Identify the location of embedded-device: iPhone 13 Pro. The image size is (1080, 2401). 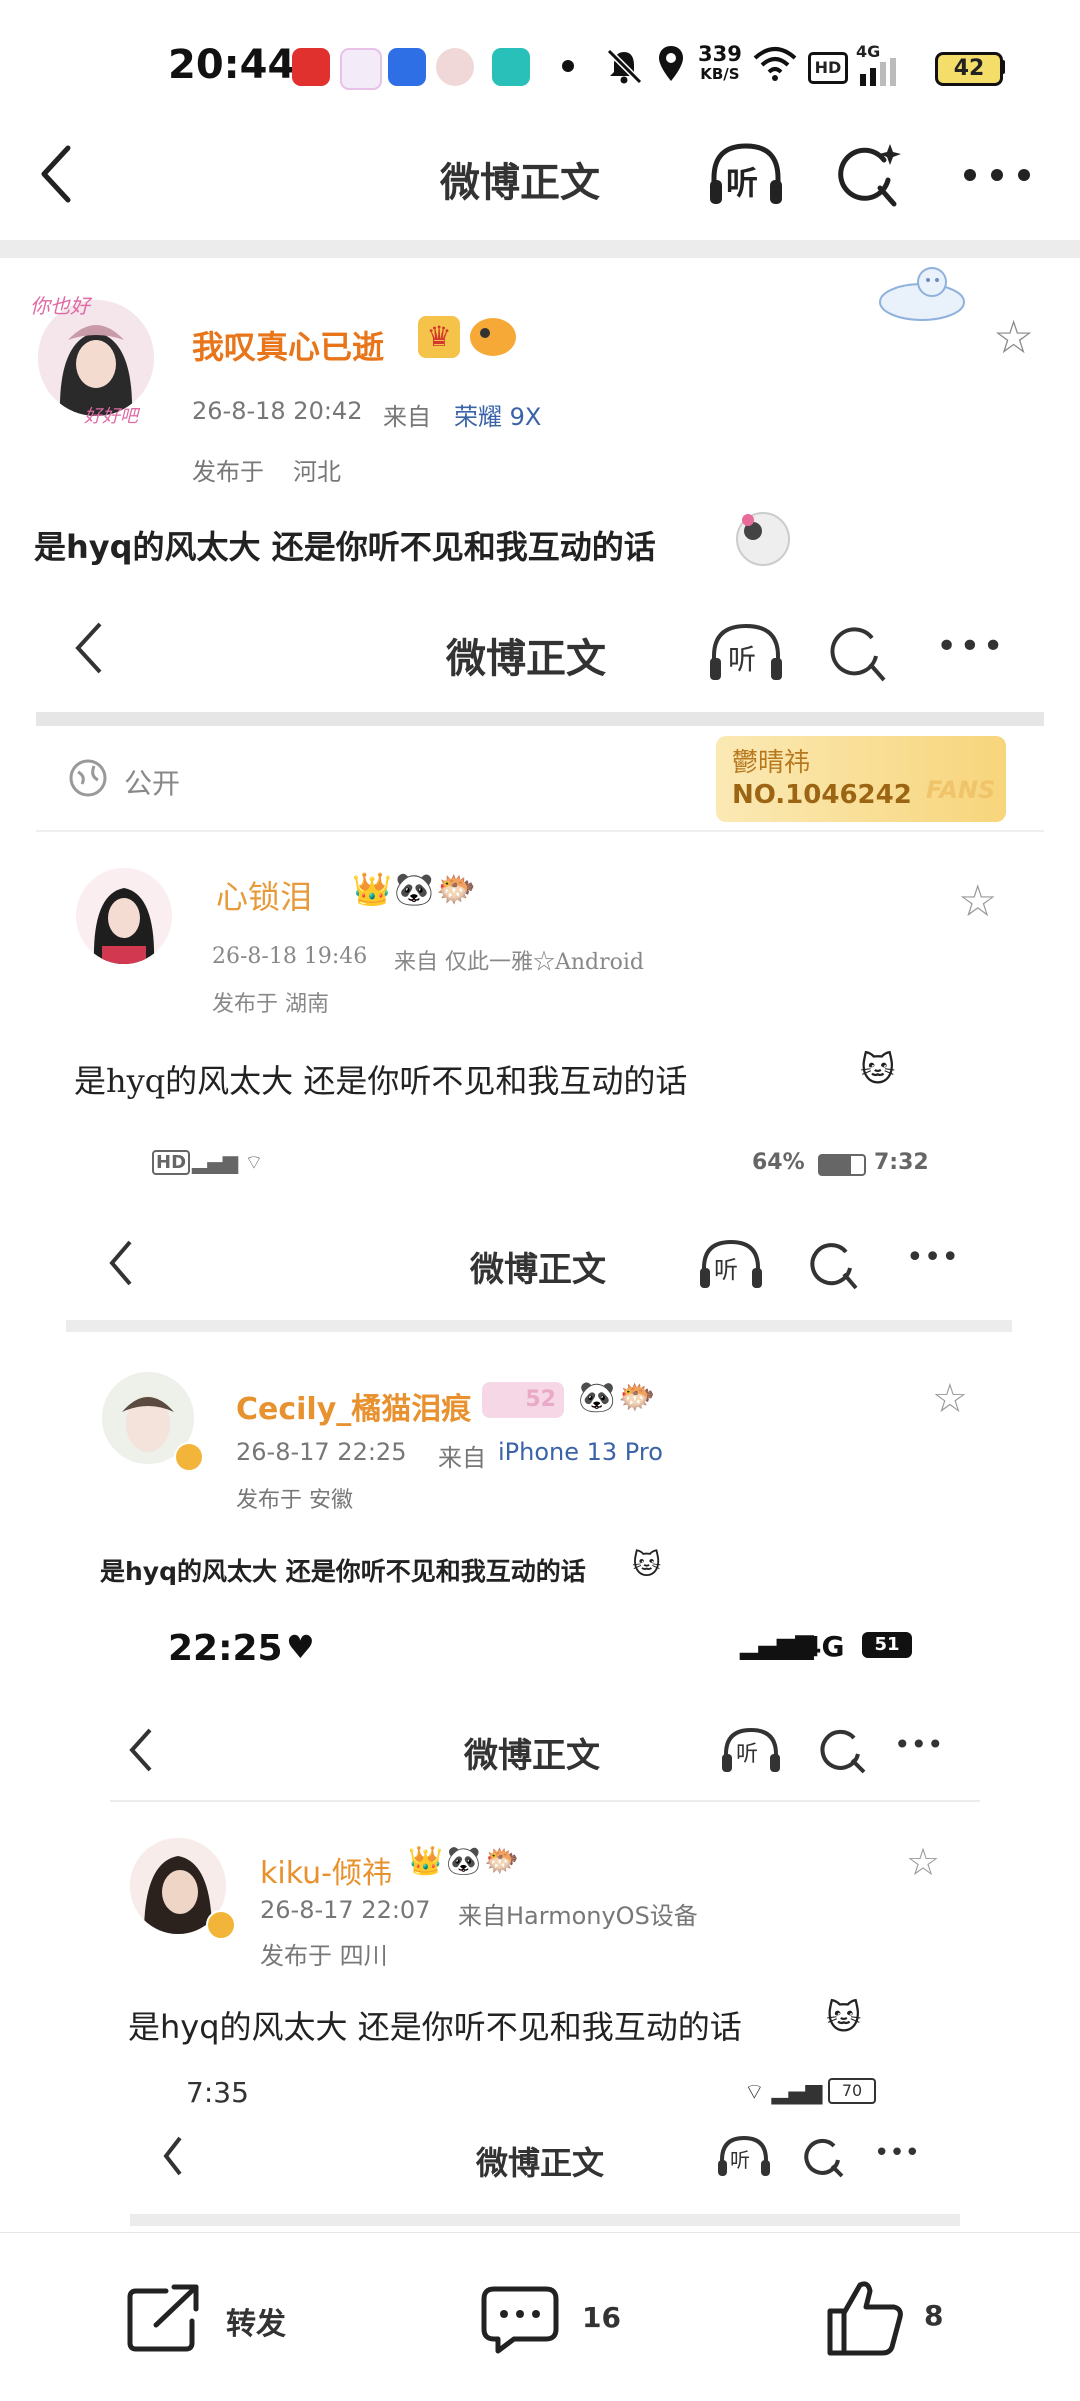
(580, 1452).